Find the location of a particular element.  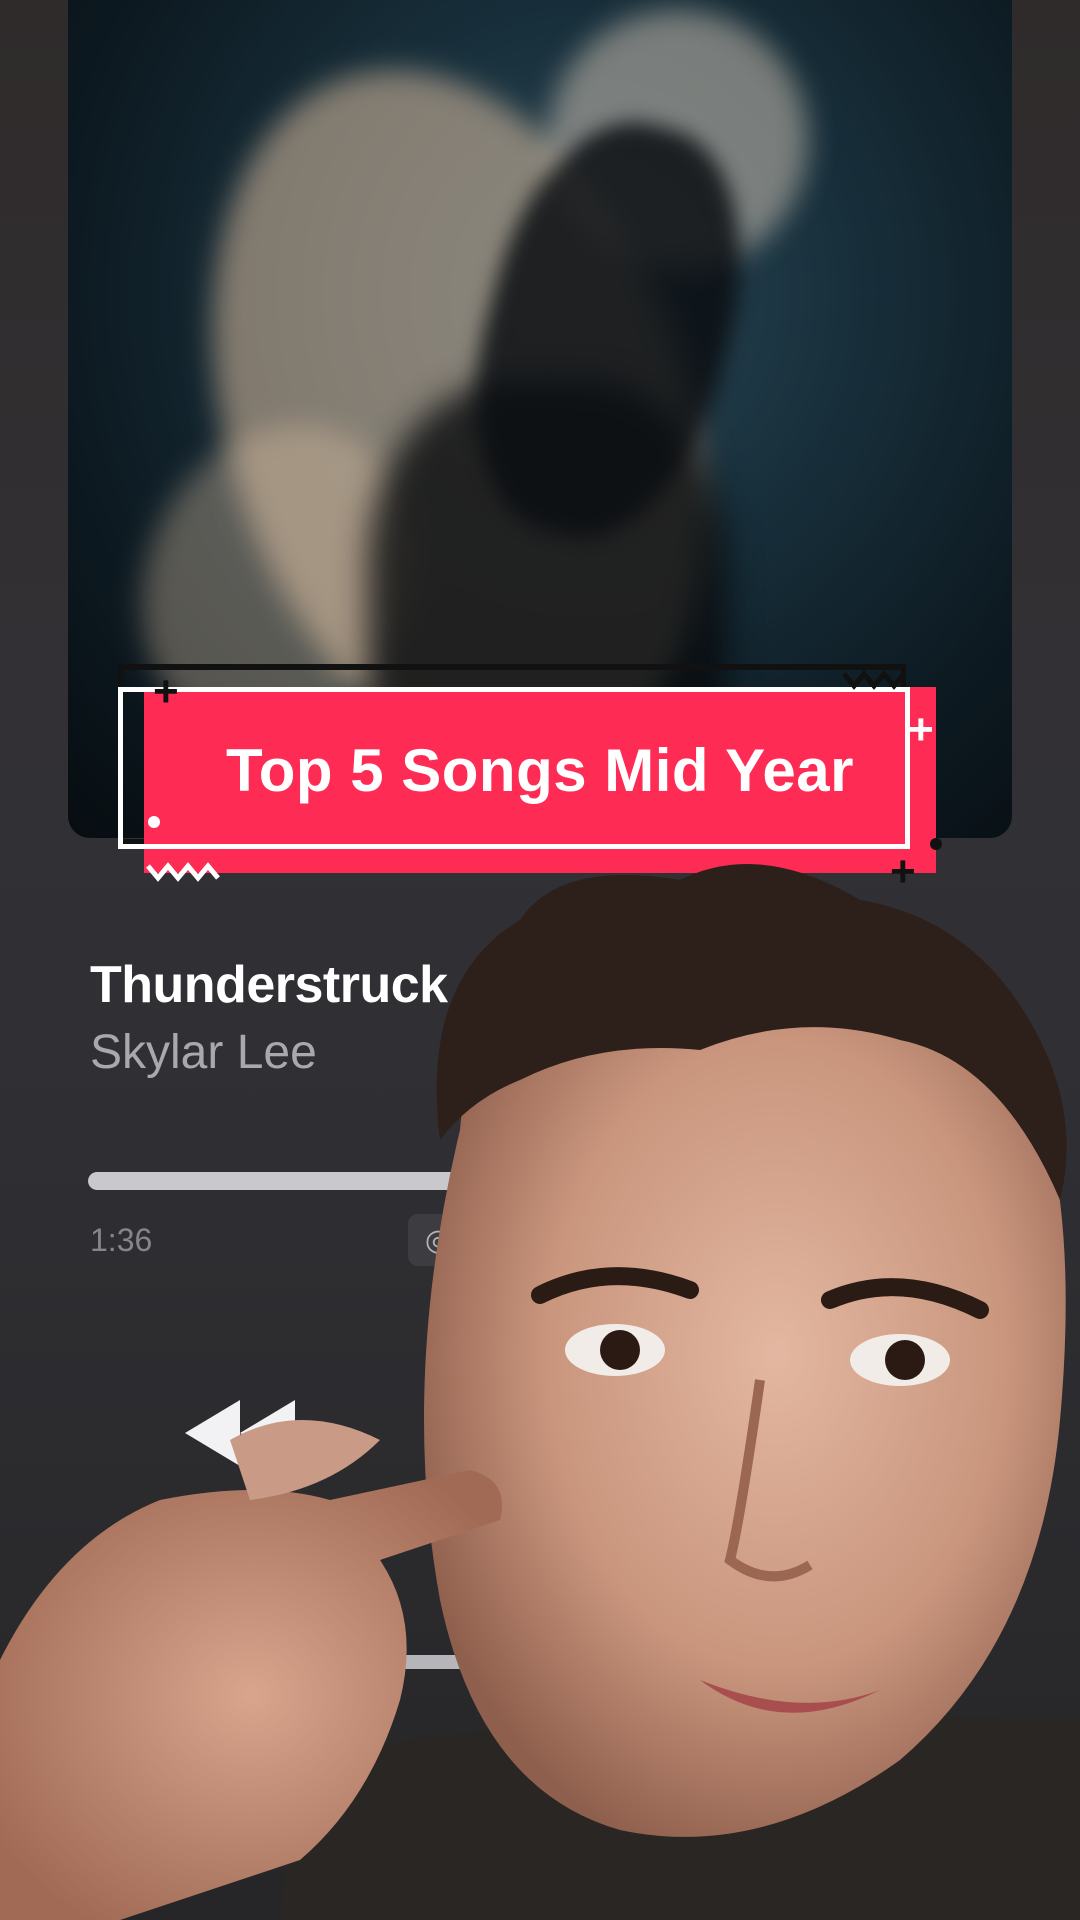

airplay-icon is located at coordinates (535, 1788).